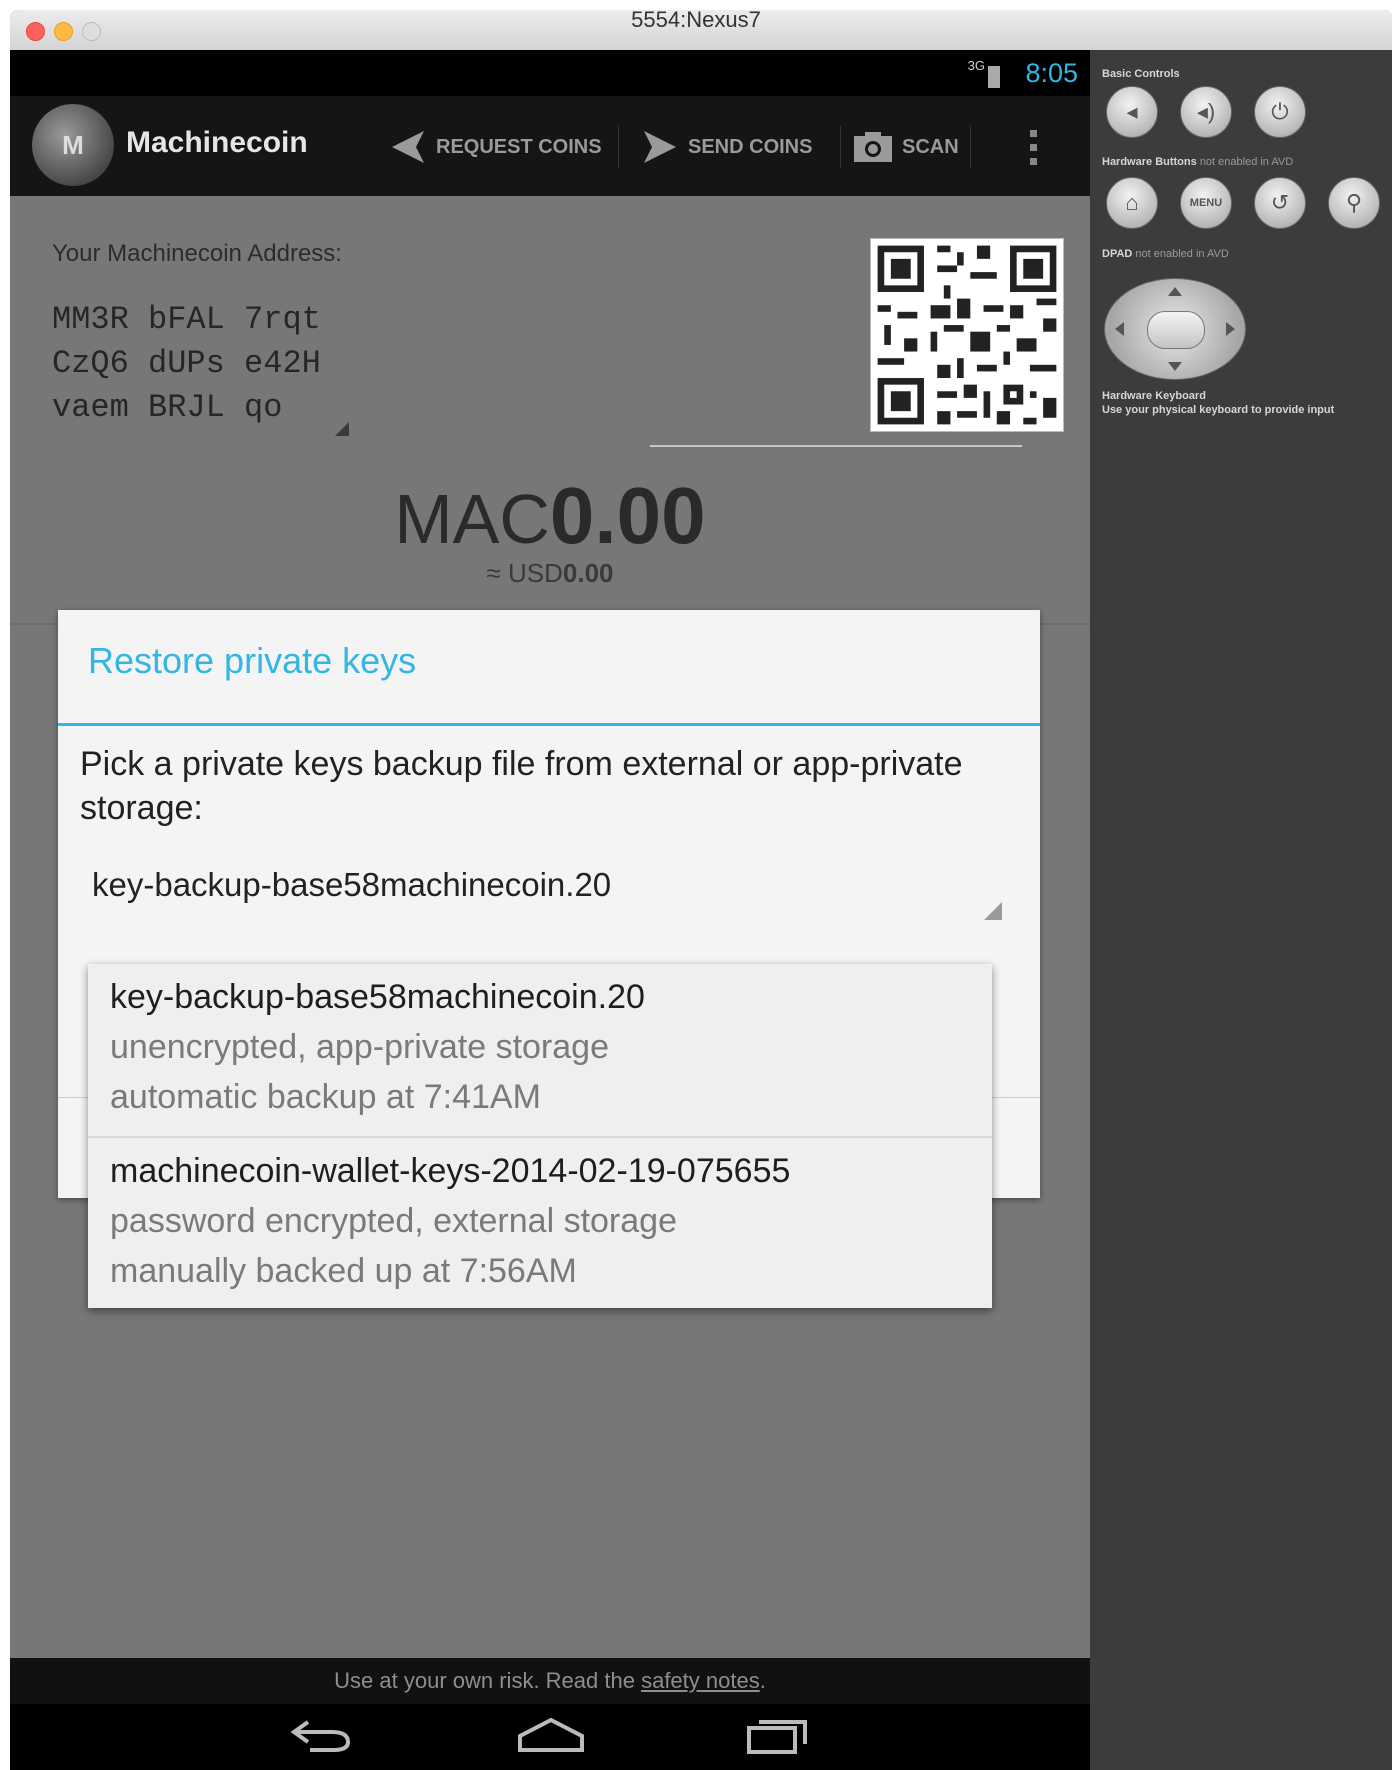  Describe the element at coordinates (836, 446) in the screenshot. I see `password-field-underline` at that location.